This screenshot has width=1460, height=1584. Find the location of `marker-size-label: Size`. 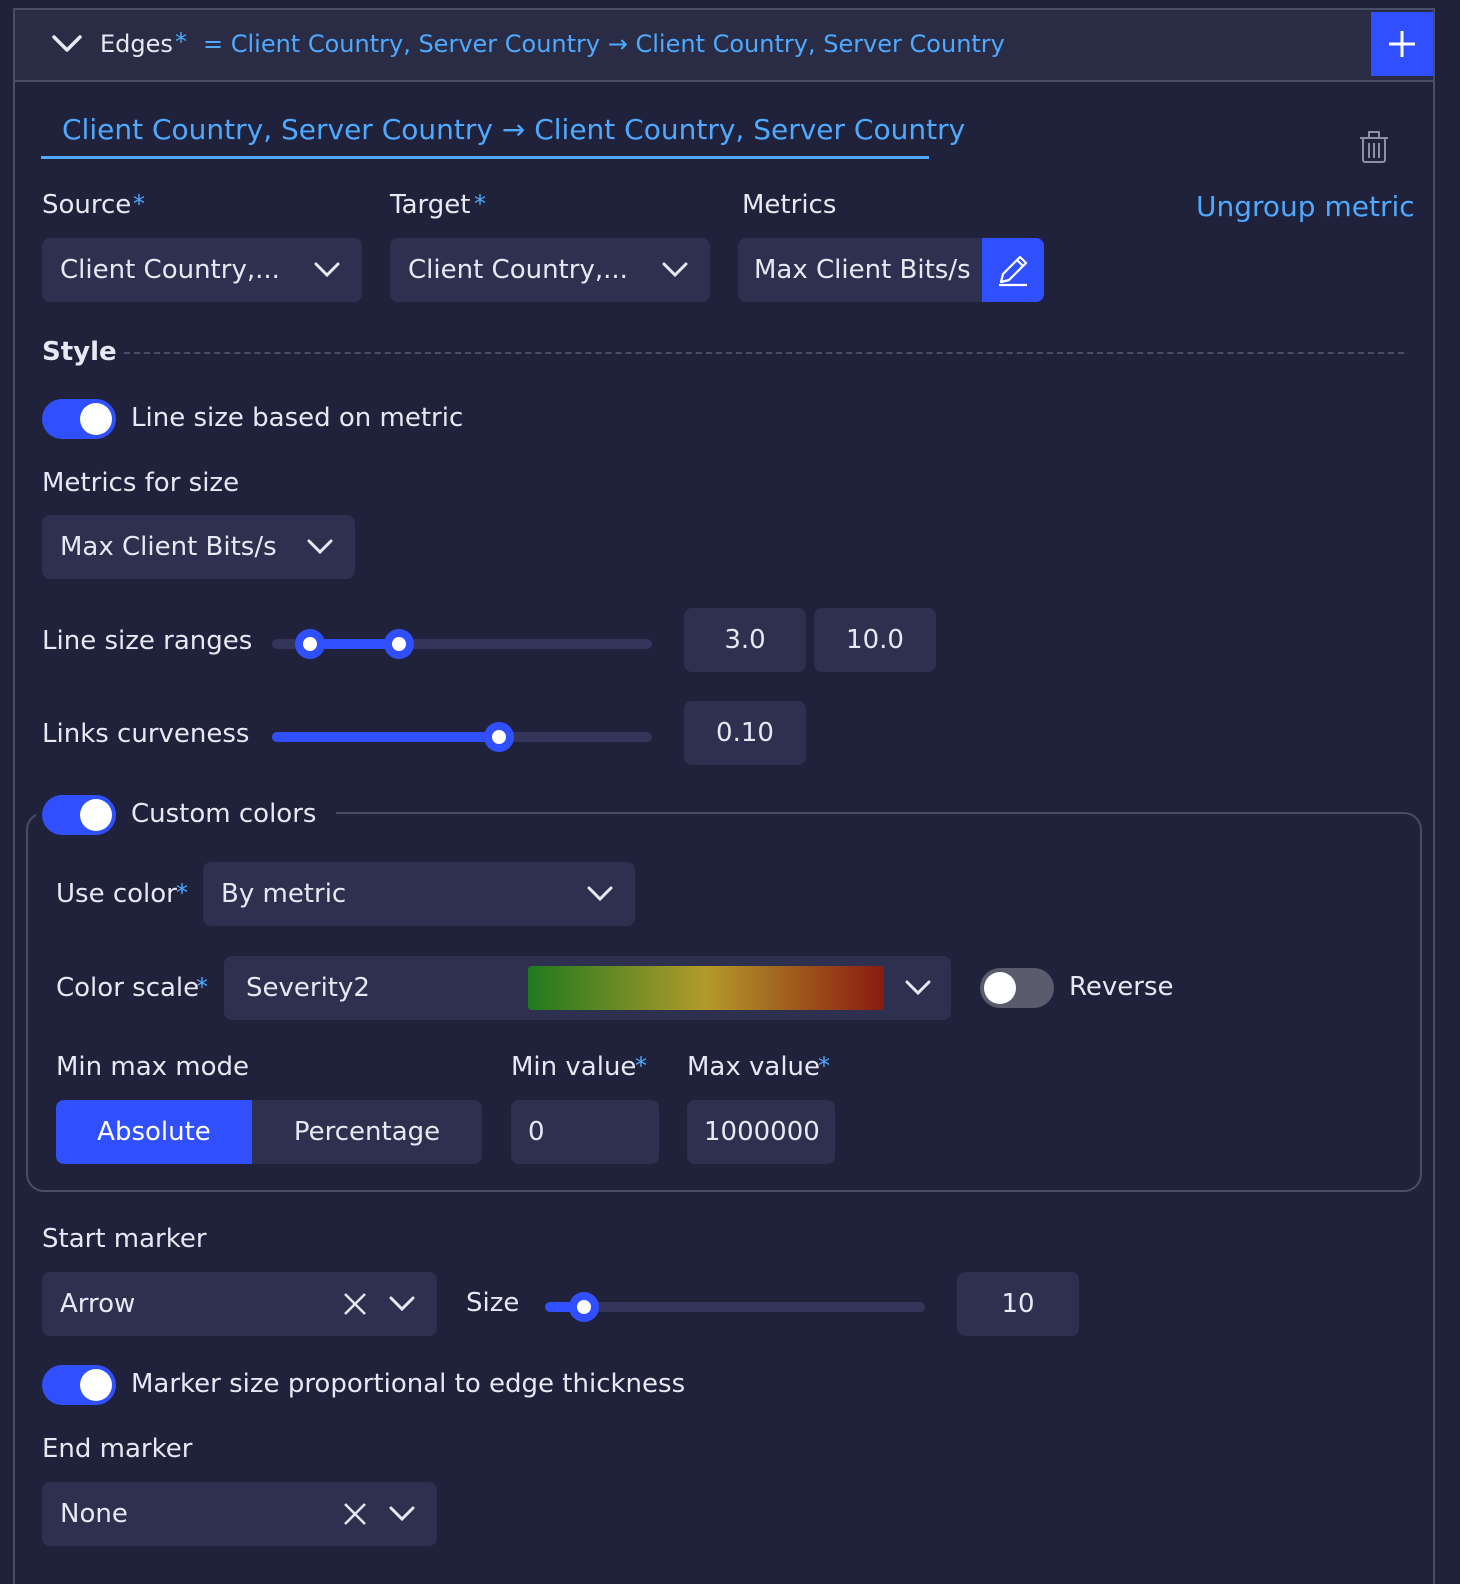

marker-size-label: Size is located at coordinates (493, 1303).